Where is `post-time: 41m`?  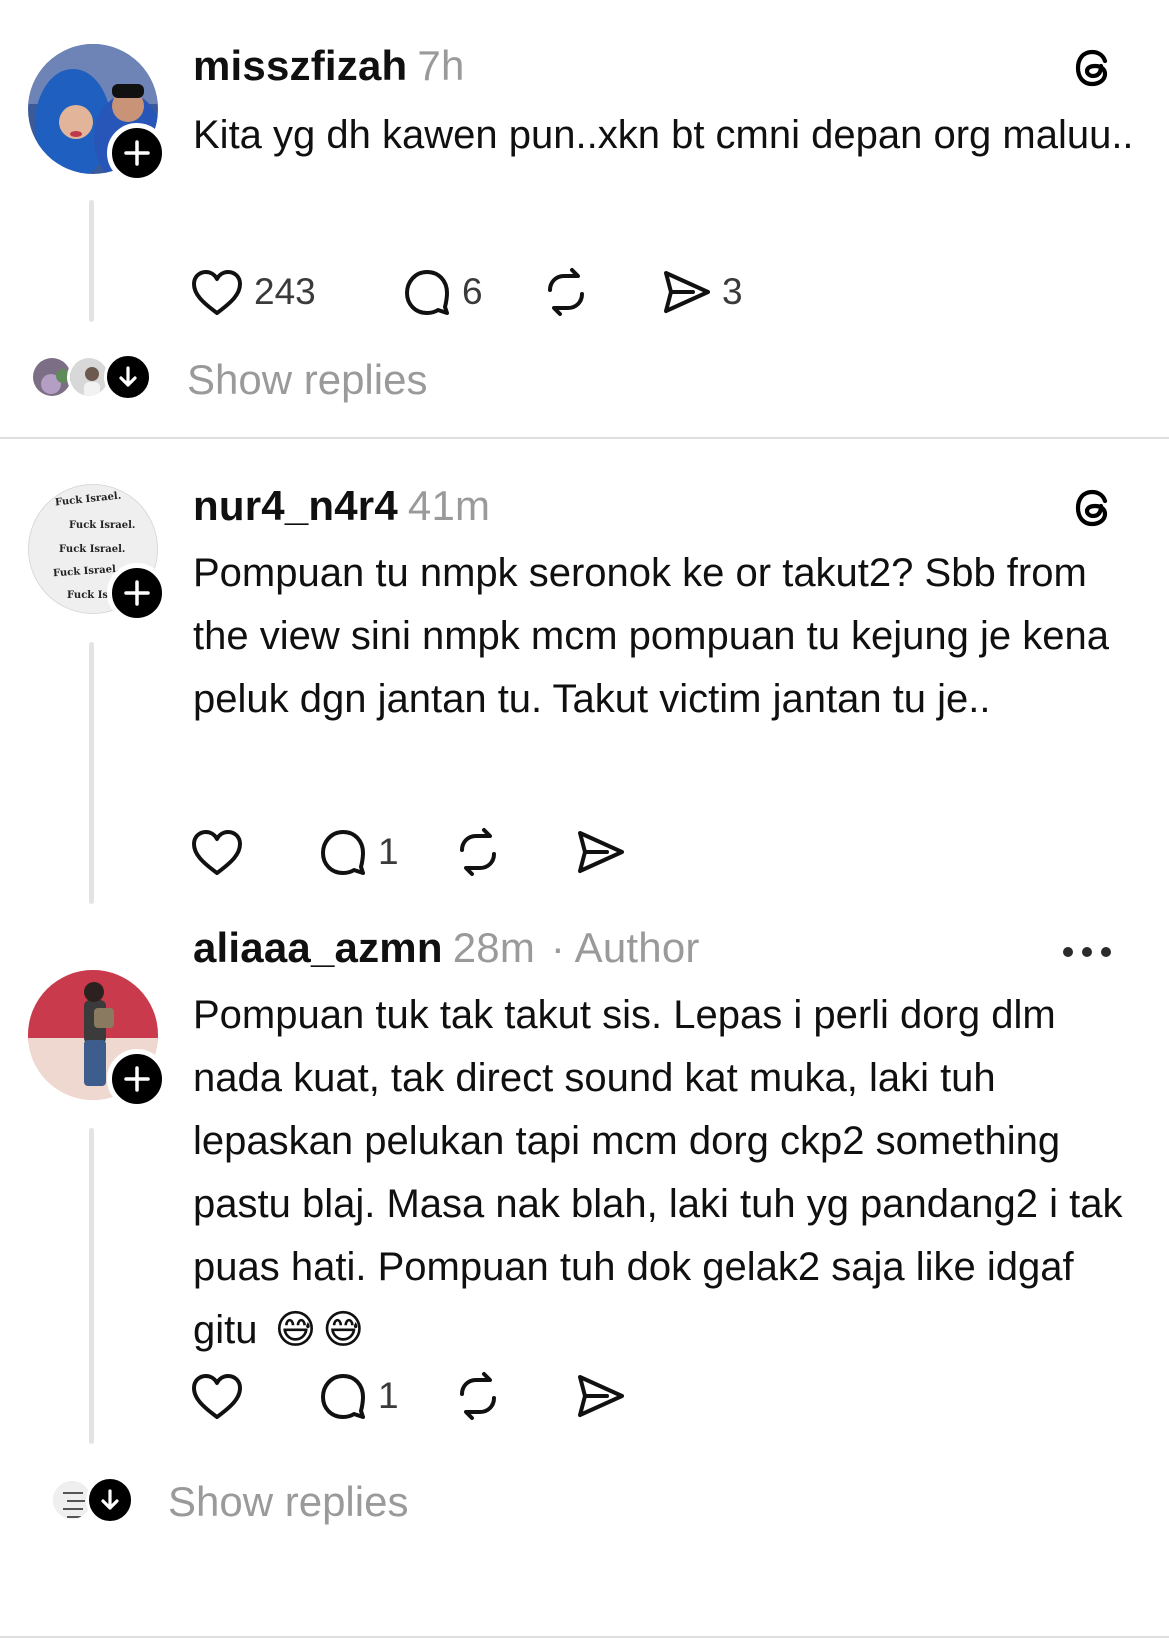 post-time: 41m is located at coordinates (449, 505).